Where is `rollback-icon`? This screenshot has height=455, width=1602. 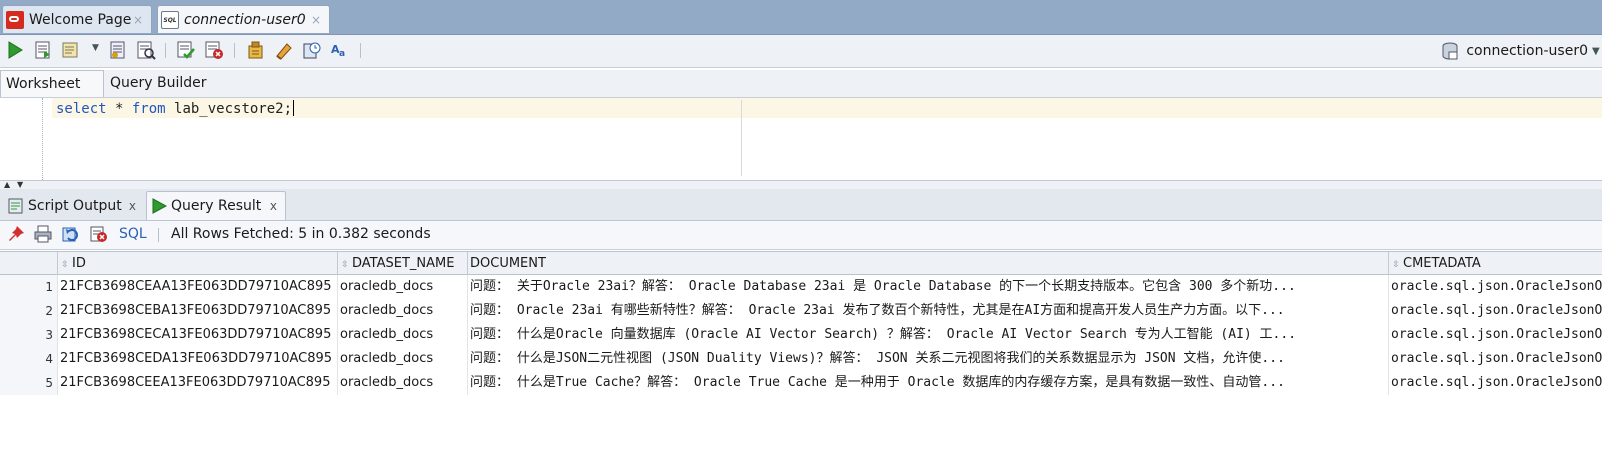
rollback-icon is located at coordinates (214, 50).